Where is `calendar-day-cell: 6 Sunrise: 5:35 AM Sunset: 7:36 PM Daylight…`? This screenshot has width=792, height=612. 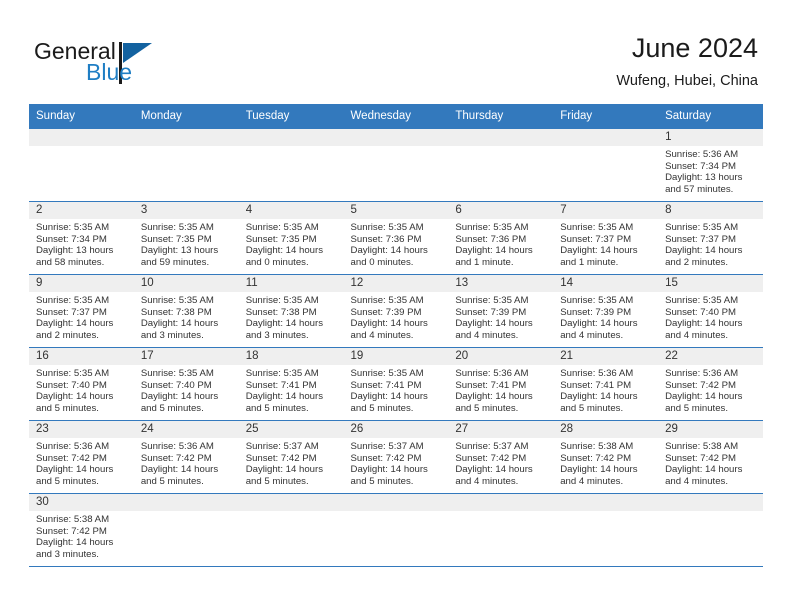 calendar-day-cell: 6 Sunrise: 5:35 AM Sunset: 7:36 PM Daylight… is located at coordinates (501, 238).